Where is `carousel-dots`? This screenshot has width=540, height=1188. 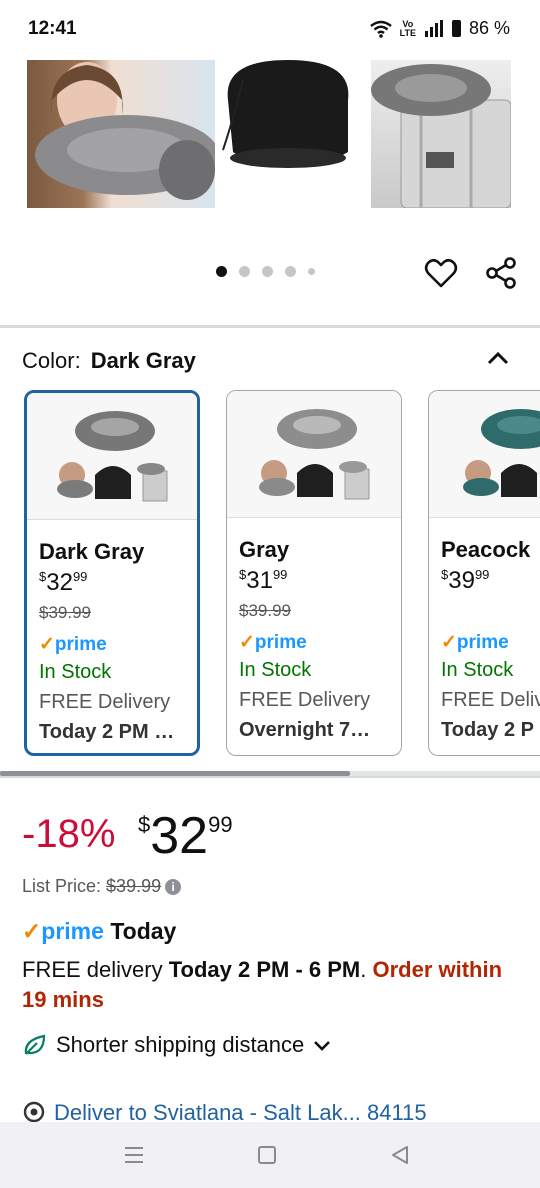 carousel-dots is located at coordinates (265, 271).